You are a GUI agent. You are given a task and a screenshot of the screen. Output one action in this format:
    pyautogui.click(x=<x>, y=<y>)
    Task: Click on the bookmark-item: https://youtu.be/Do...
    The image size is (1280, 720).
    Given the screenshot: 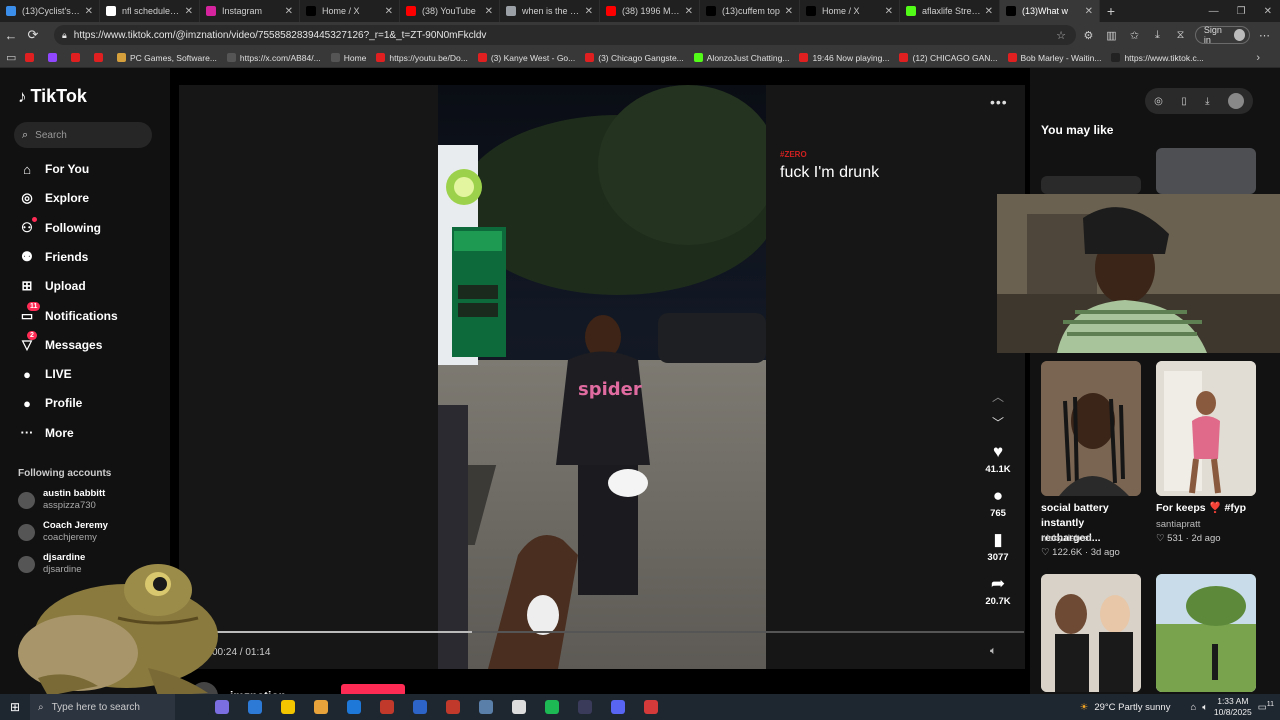 What is the action you would take?
    pyautogui.click(x=422, y=58)
    